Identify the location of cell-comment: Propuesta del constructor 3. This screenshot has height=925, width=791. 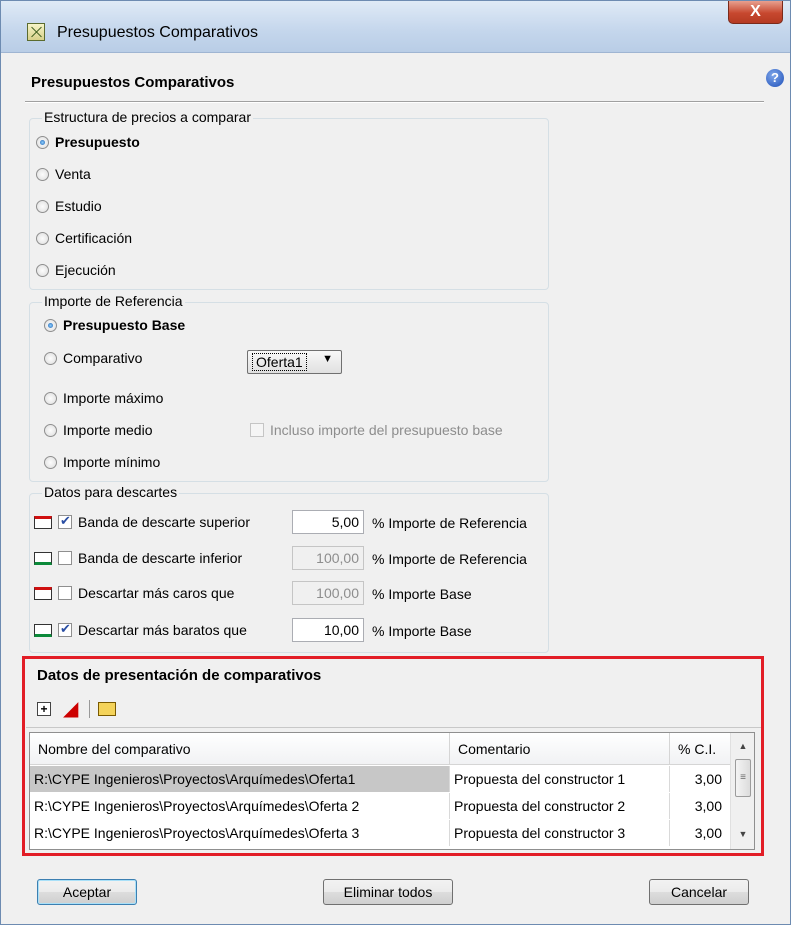
(560, 833).